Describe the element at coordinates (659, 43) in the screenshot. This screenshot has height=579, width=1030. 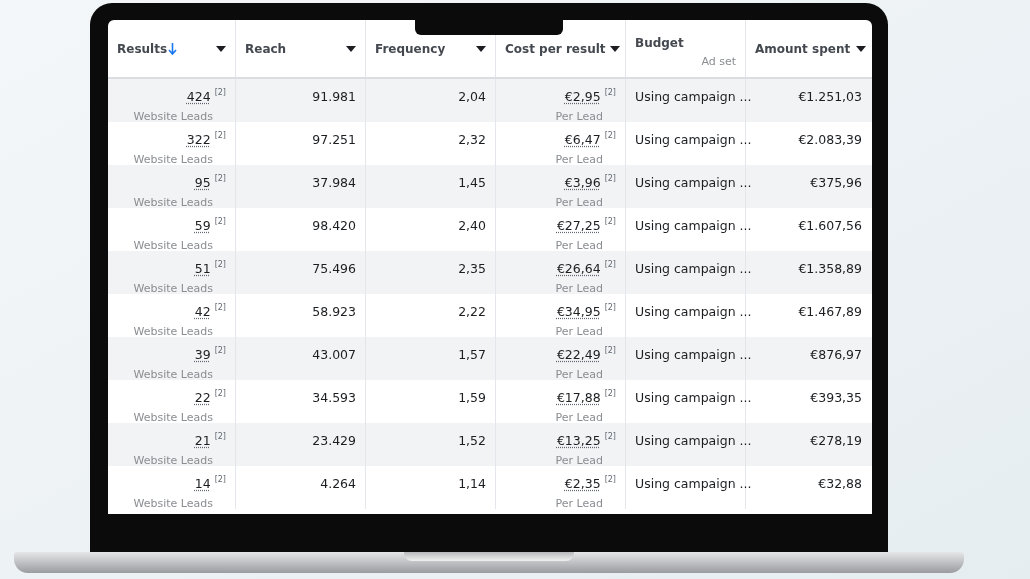
I see `column-header: Budget` at that location.